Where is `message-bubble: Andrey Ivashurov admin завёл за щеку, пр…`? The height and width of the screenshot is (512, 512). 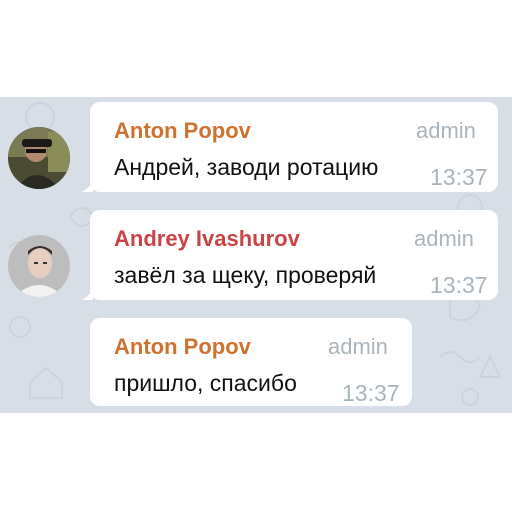 message-bubble: Andrey Ivashurov admin завёл за щеку, пр… is located at coordinates (289, 255).